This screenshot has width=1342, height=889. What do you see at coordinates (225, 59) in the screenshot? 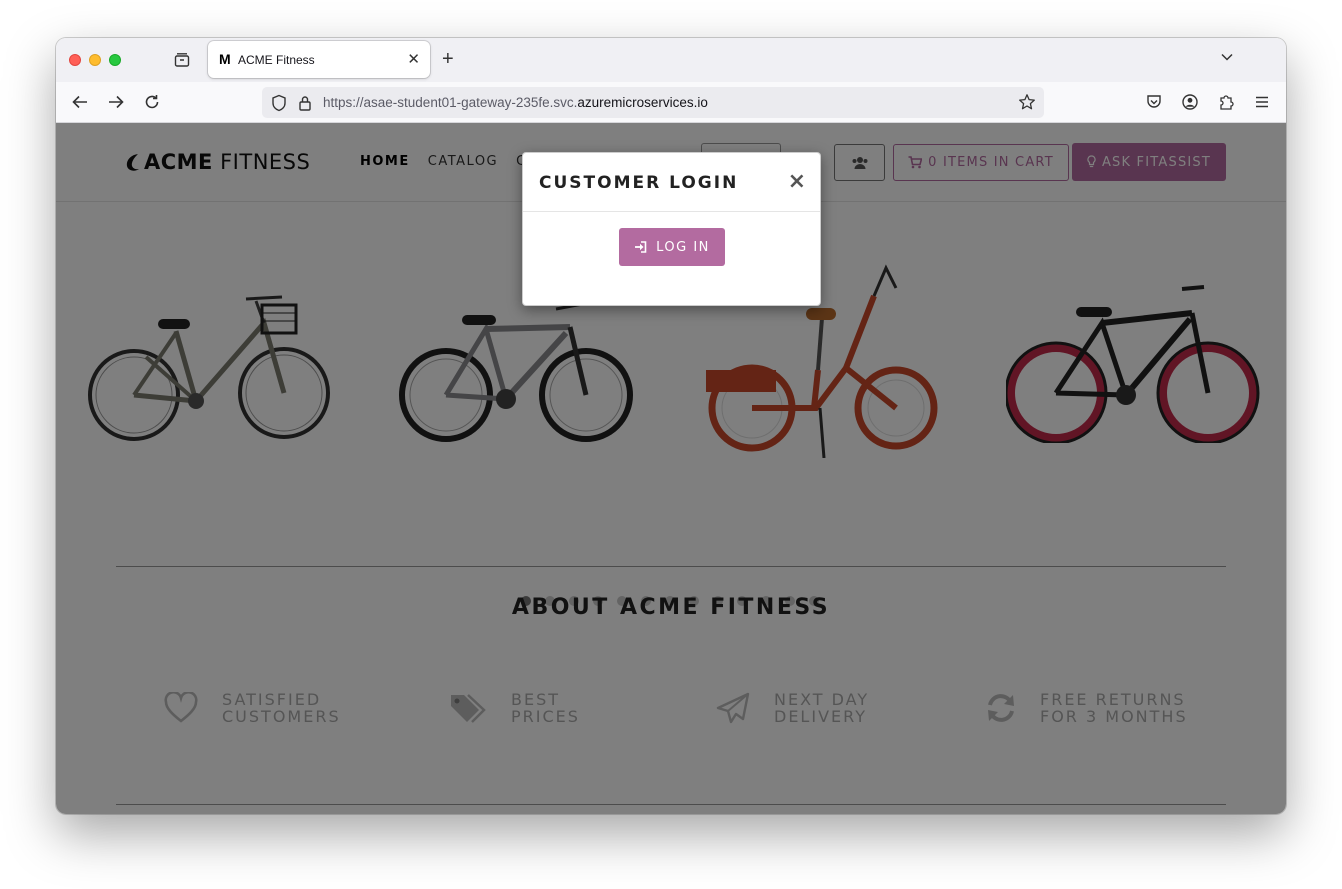
I see `tab-favicon-icon: M` at bounding box center [225, 59].